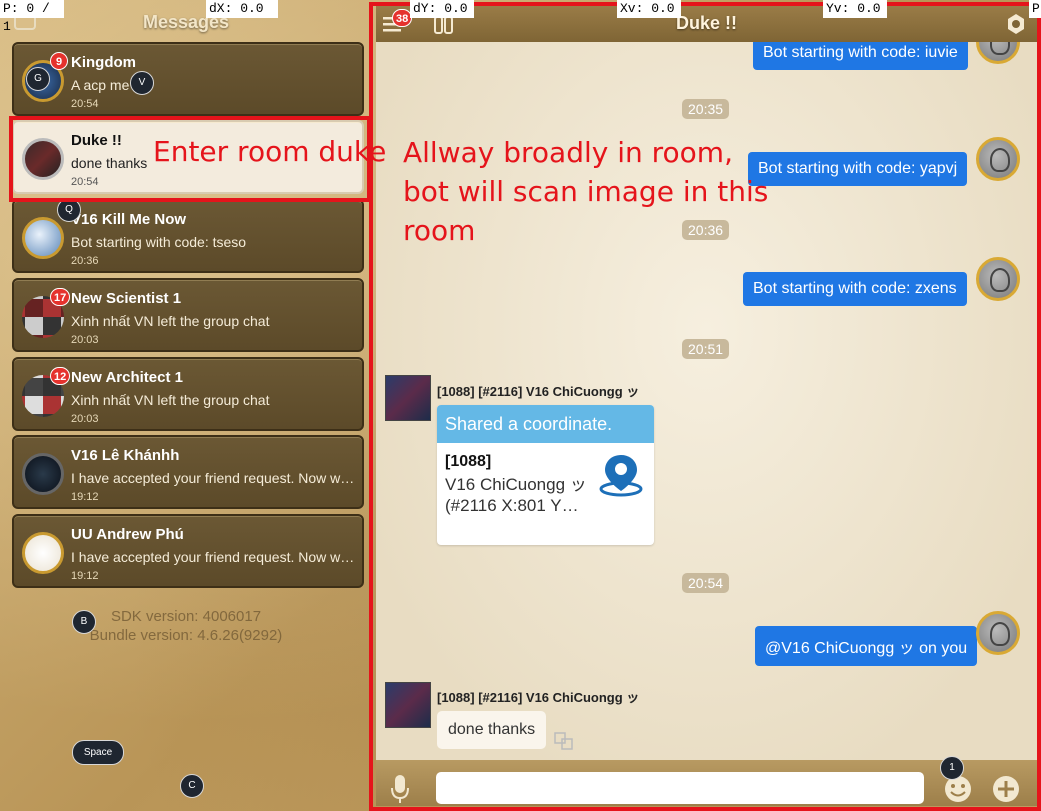 This screenshot has height=811, width=1041. I want to click on outgoing-message: @V16 ChiCuongg ッ on you, so click(866, 646).